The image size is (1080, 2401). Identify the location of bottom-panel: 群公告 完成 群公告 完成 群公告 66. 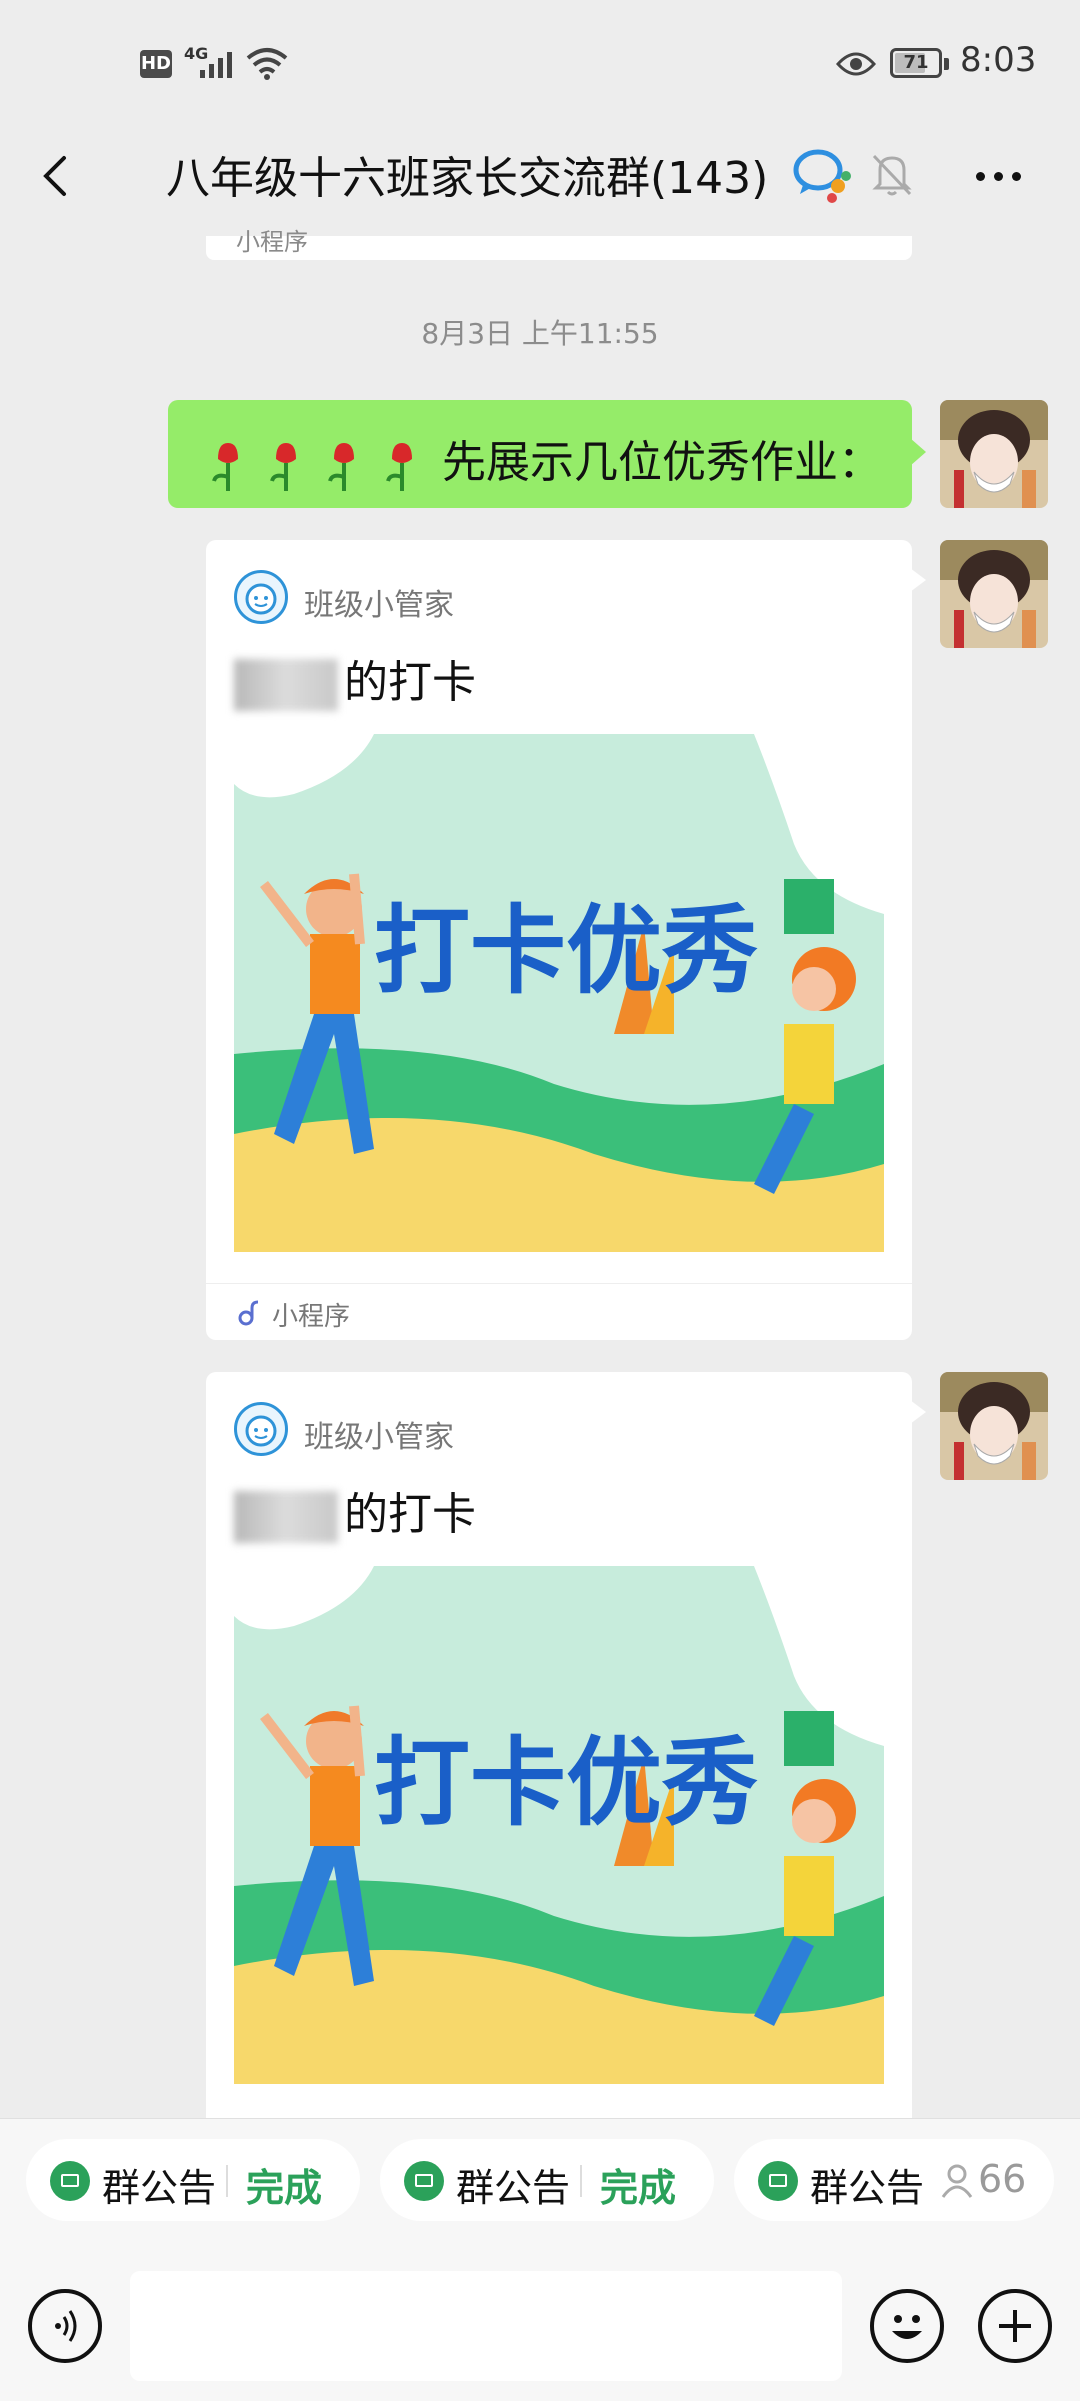
(540, 2259).